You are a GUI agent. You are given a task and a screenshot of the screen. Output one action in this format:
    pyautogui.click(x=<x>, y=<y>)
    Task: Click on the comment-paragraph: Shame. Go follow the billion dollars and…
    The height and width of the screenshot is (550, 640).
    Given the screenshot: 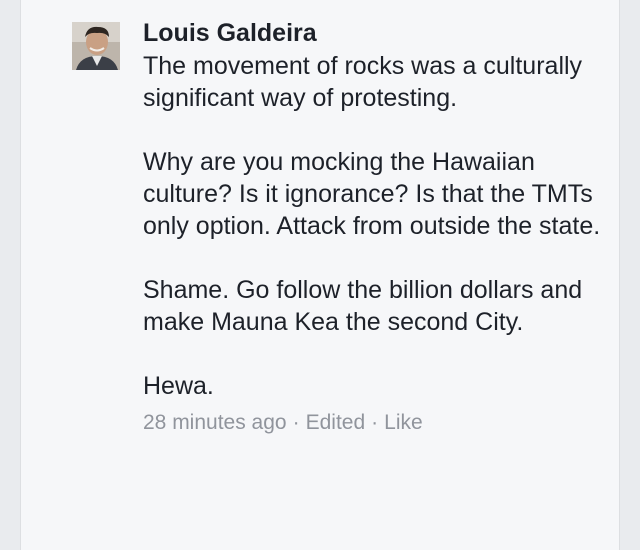 What is the action you would take?
    pyautogui.click(x=363, y=306)
    